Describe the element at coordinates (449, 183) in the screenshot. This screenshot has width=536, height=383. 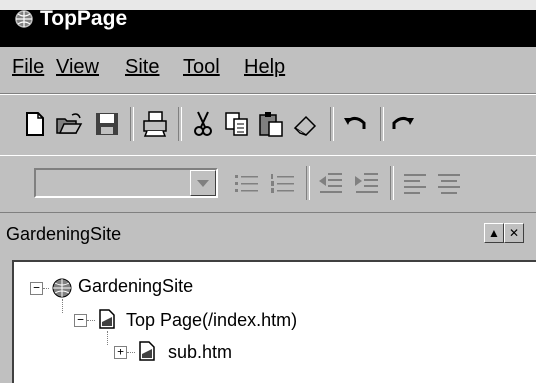
I see `align-center-icon` at that location.